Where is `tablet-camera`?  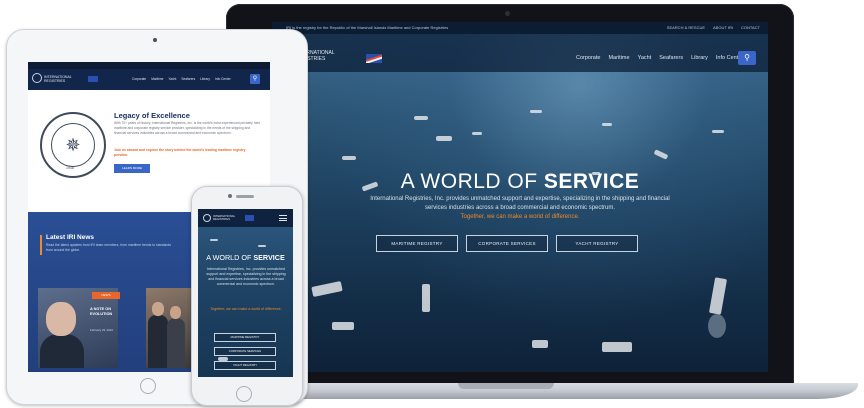
tablet-camera is located at coordinates (155, 40).